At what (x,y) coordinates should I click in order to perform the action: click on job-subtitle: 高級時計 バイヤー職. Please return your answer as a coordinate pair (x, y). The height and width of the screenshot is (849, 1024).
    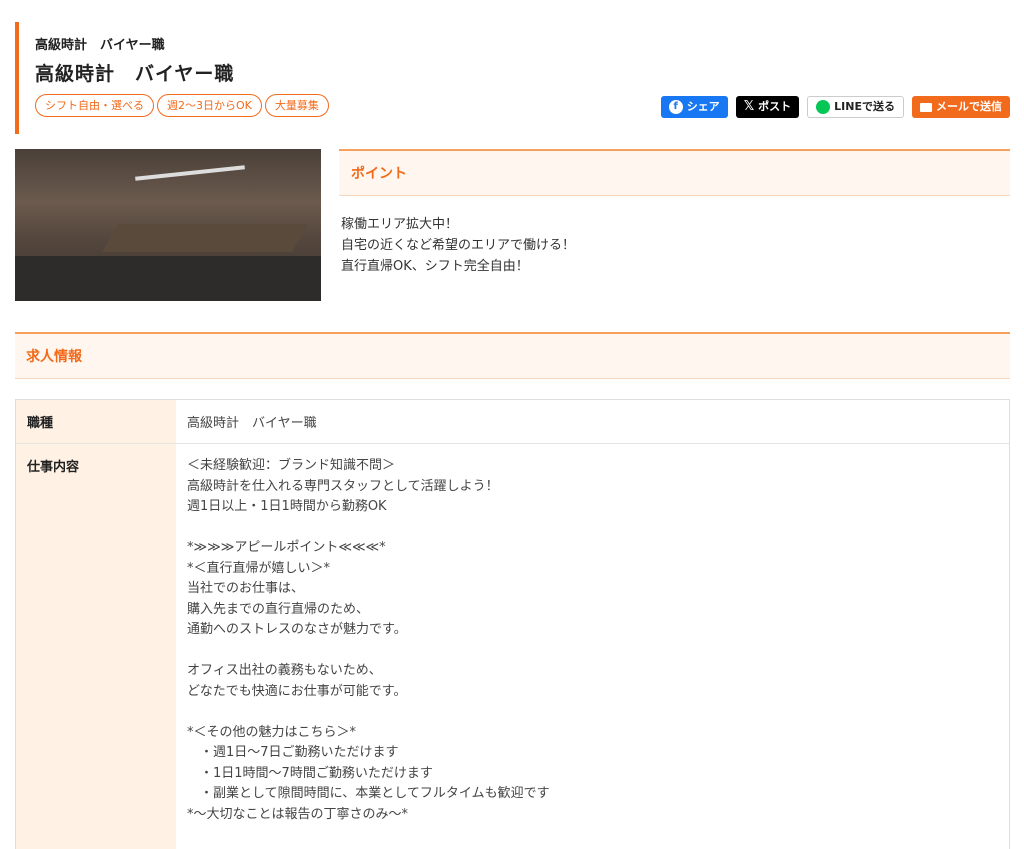
    Looking at the image, I should click on (100, 45).